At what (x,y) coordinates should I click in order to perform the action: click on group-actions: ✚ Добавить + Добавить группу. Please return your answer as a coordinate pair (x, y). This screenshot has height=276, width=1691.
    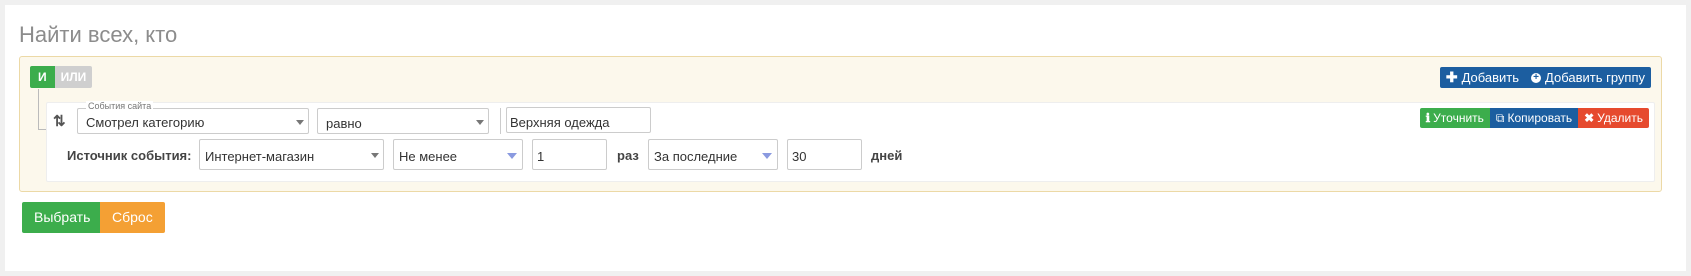
    Looking at the image, I should click on (1545, 77).